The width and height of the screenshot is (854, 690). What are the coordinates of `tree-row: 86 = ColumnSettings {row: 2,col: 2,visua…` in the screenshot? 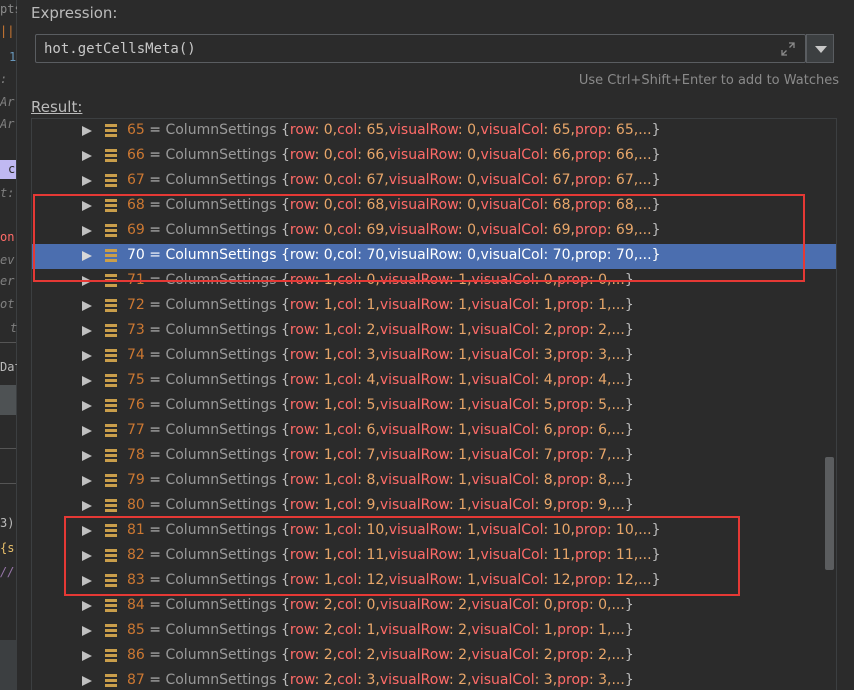 It's located at (434, 656).